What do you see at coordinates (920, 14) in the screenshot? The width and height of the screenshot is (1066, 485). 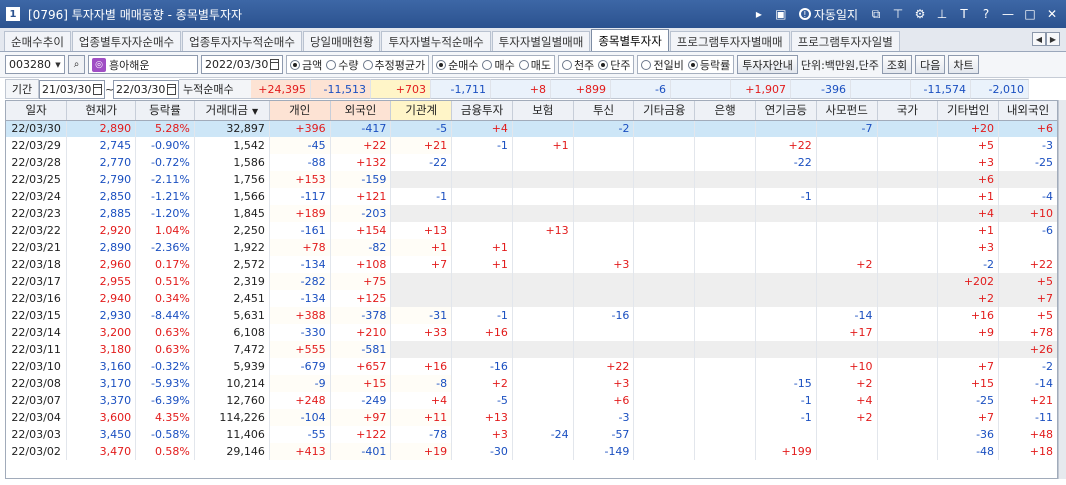 I see `settings-icon: ⚙` at bounding box center [920, 14].